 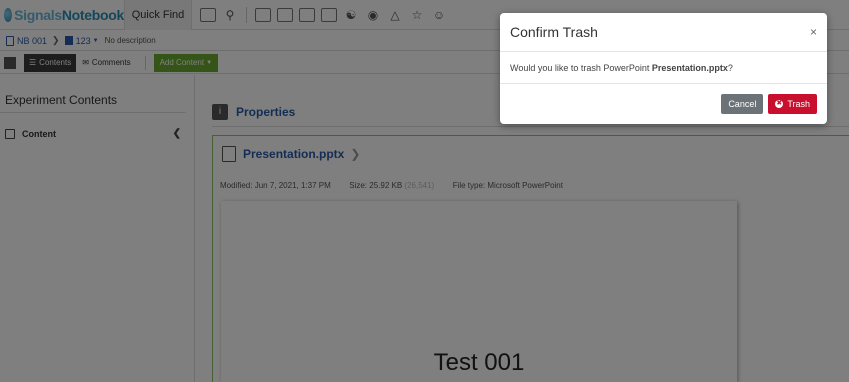 What do you see at coordinates (798, 103) in the screenshot?
I see `trash-button-label: Trash` at bounding box center [798, 103].